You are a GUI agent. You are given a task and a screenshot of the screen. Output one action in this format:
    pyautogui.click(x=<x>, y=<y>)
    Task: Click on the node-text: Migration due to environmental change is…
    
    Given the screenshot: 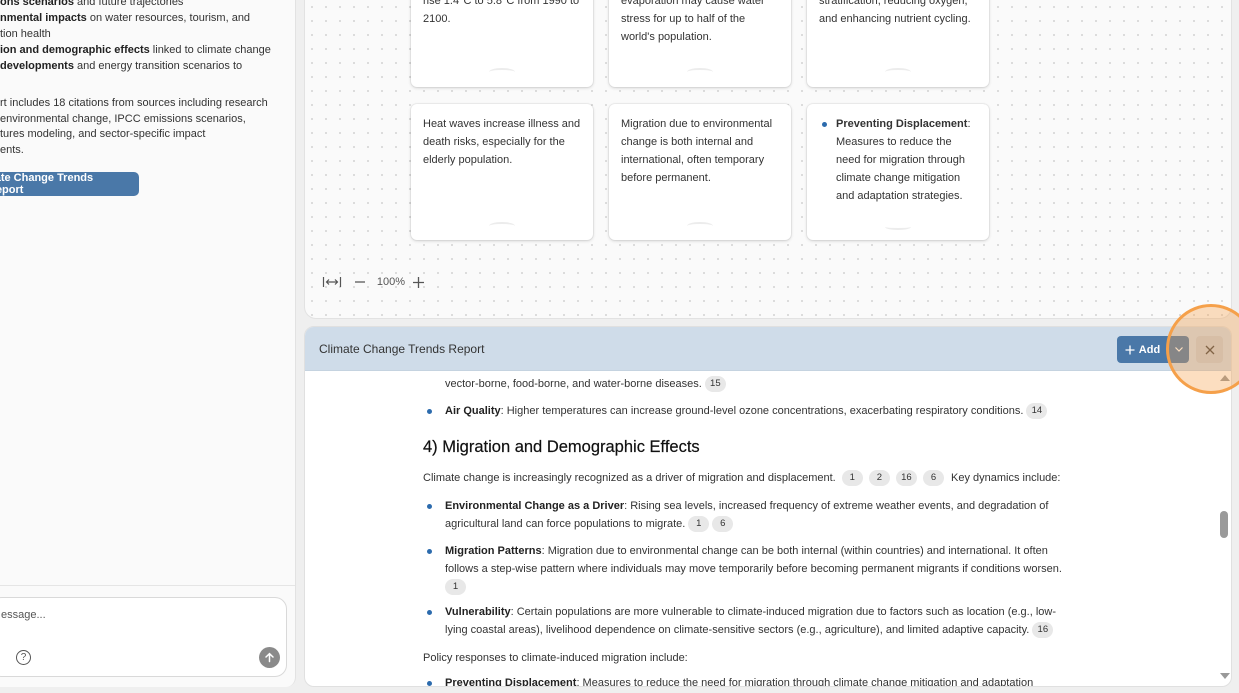 What is the action you would take?
    pyautogui.click(x=697, y=151)
    